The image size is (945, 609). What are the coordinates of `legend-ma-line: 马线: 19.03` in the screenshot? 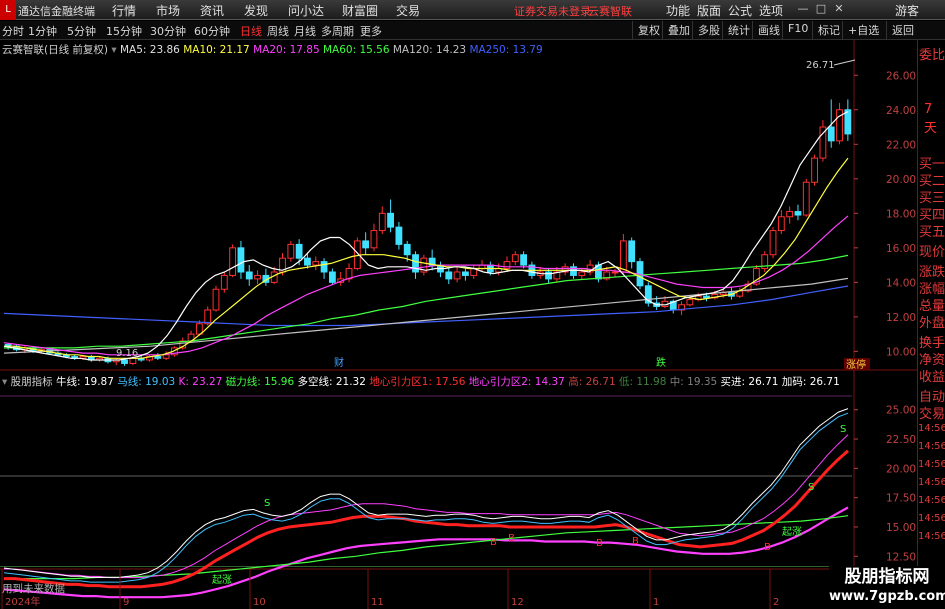 It's located at (146, 382).